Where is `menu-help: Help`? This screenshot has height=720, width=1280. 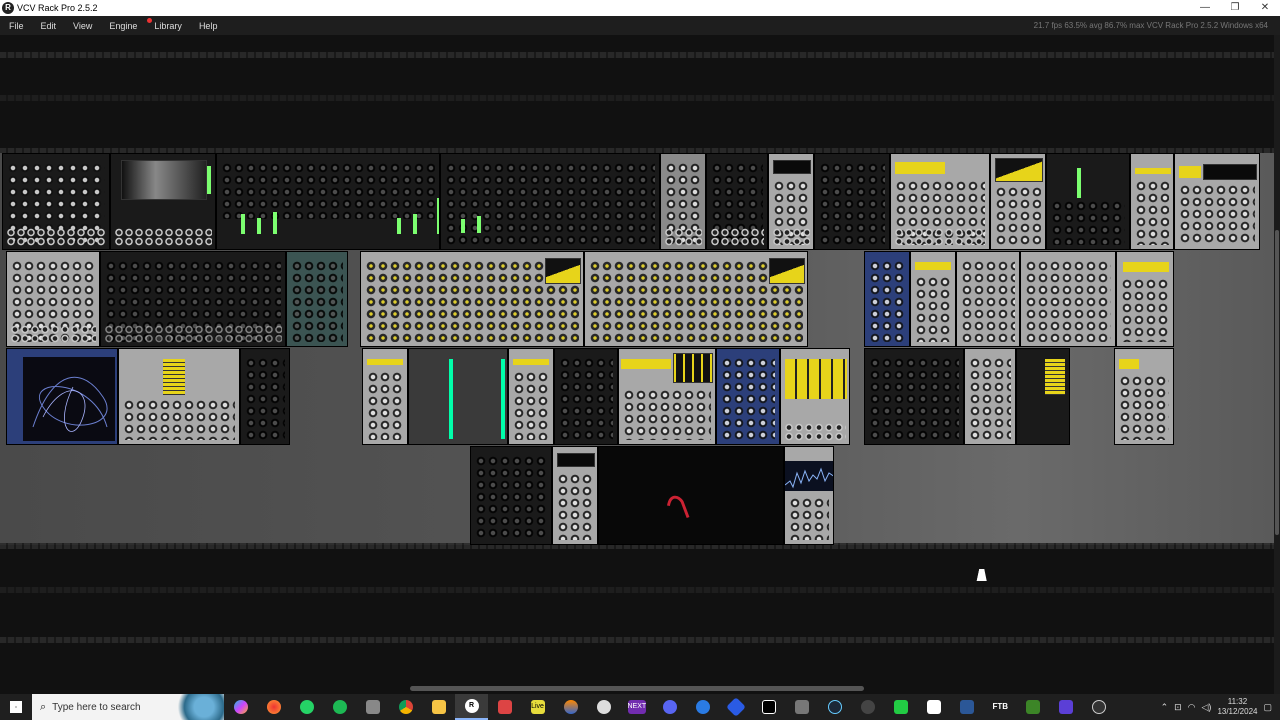
menu-help: Help is located at coordinates (208, 26).